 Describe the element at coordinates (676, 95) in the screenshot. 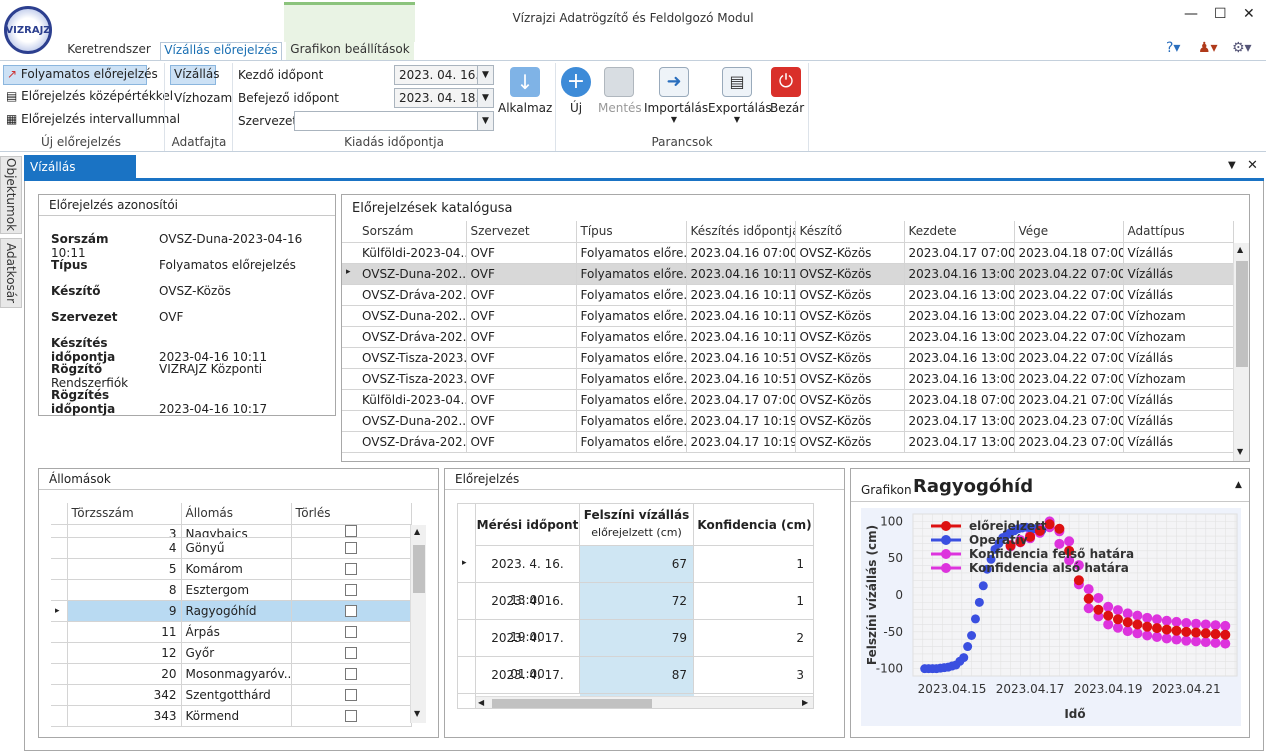

I see `importalas-button: ➜ Importálás ▼` at that location.